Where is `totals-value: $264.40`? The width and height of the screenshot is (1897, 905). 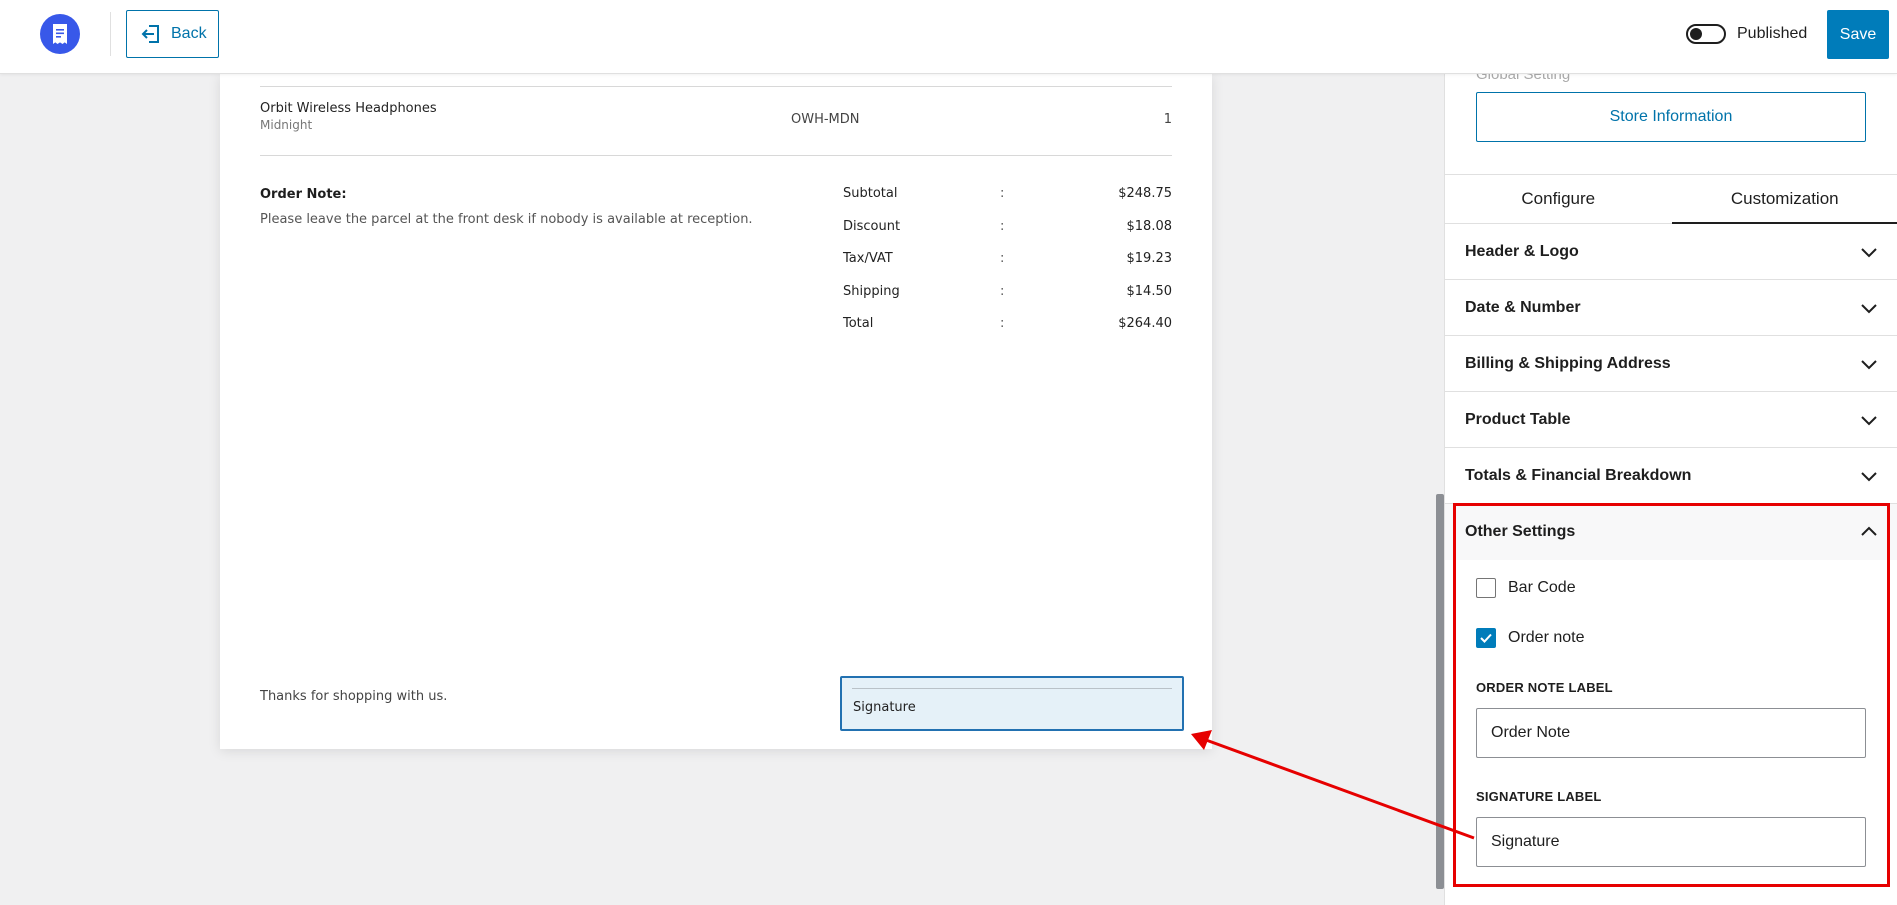 totals-value: $264.40 is located at coordinates (1145, 323).